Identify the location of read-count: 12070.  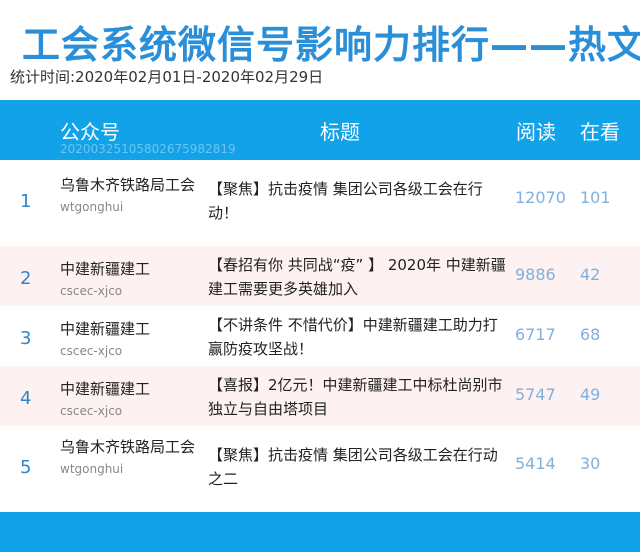
(540, 197).